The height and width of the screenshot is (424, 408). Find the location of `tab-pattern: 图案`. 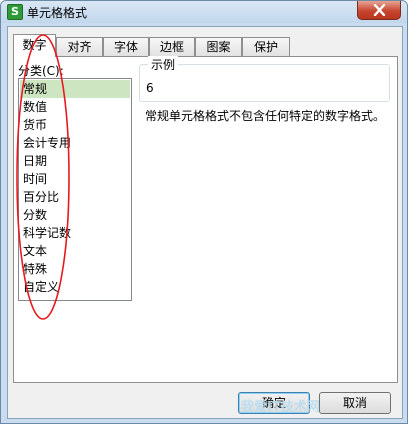

tab-pattern: 图案 is located at coordinates (218, 46).